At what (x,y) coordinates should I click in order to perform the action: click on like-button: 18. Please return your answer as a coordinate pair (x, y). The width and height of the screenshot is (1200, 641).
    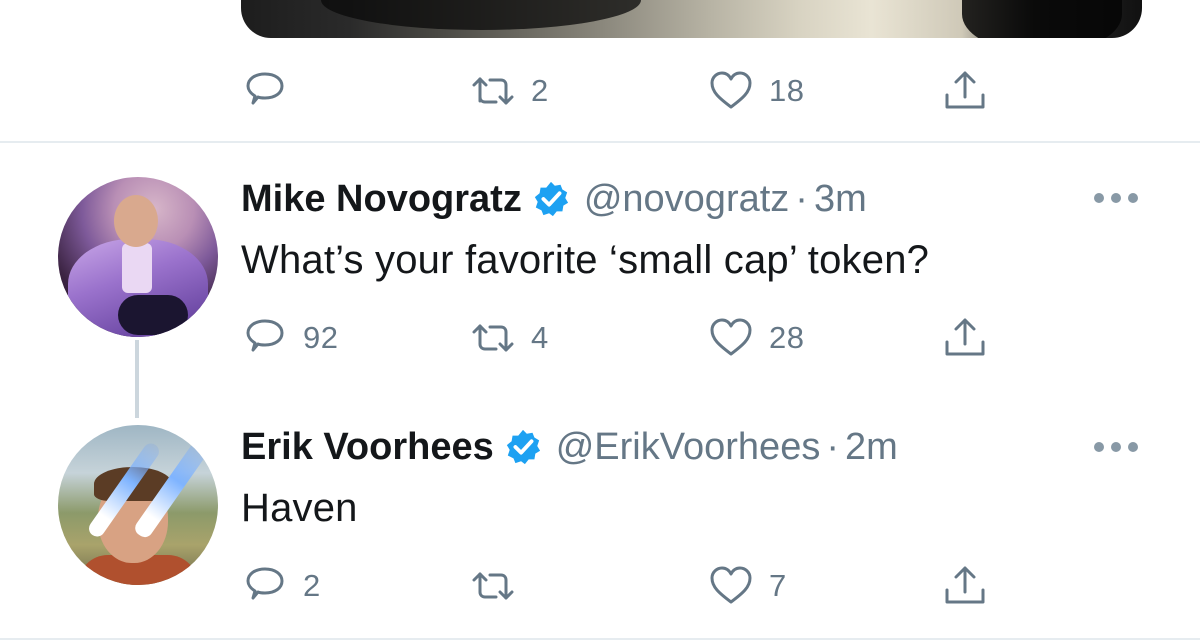
    Looking at the image, I should click on (755, 91).